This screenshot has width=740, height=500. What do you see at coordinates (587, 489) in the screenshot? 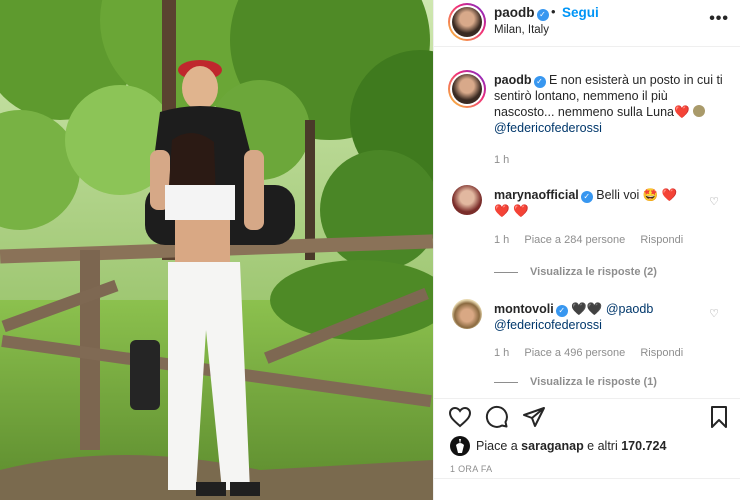
I see `add-comment-area` at bounding box center [587, 489].